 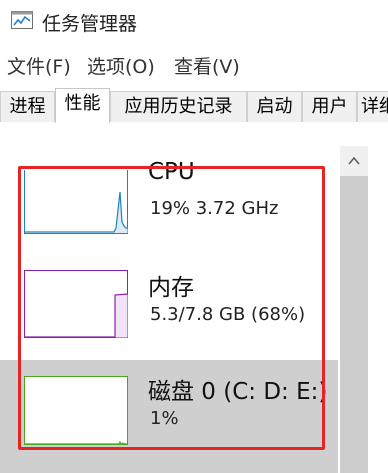 I want to click on tab-startup: 启动, so click(x=274, y=106).